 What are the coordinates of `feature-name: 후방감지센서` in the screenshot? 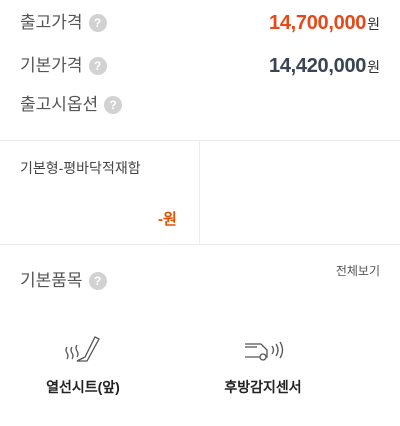 It's located at (263, 387).